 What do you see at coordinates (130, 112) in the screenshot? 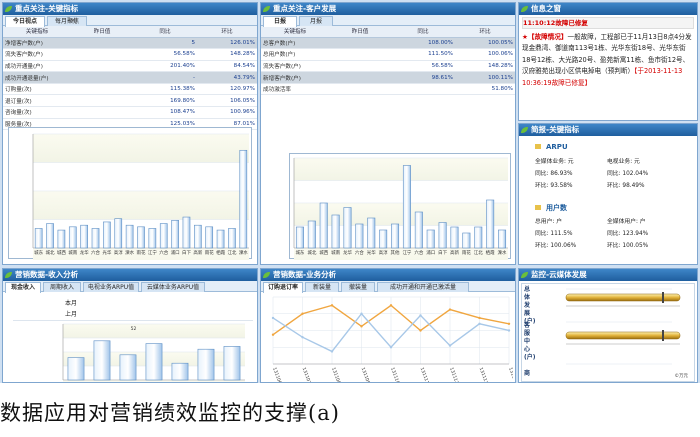
I see `table-row: 咨询量(次) 108.47% 100.96%` at bounding box center [130, 112].